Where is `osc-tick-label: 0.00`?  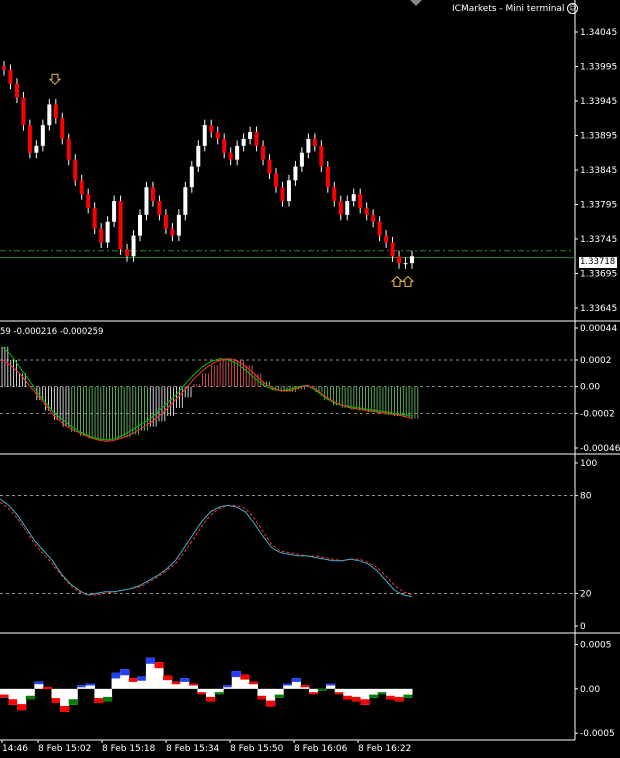
osc-tick-label: 0.00 is located at coordinates (590, 690).